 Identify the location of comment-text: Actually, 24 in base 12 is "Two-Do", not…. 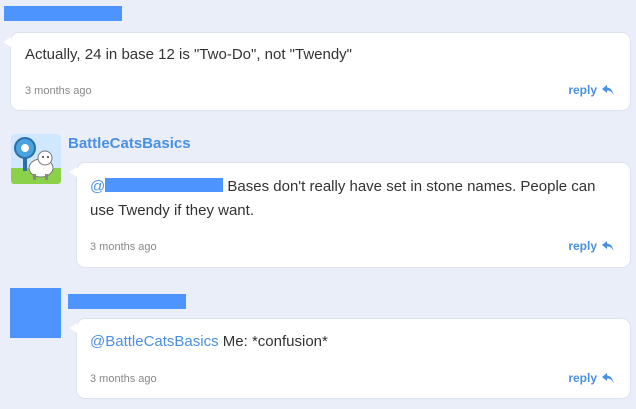
(189, 54).